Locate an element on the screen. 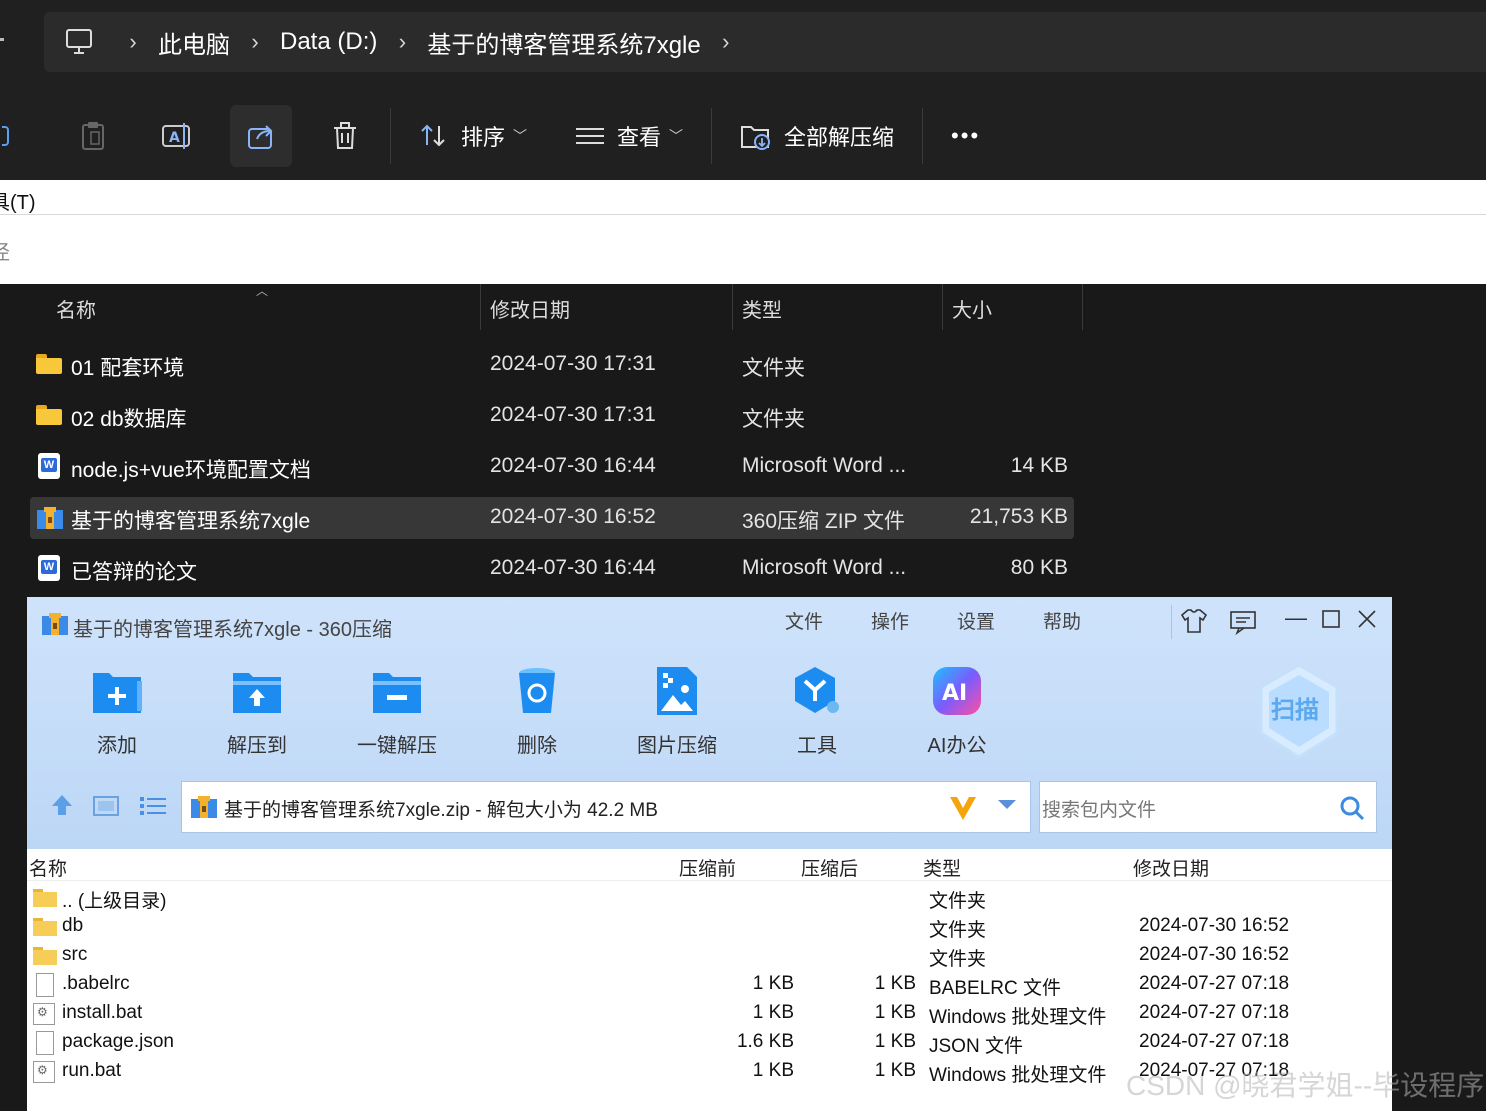 The image size is (1486, 1111). minimize-icon: — is located at coordinates (1296, 618).